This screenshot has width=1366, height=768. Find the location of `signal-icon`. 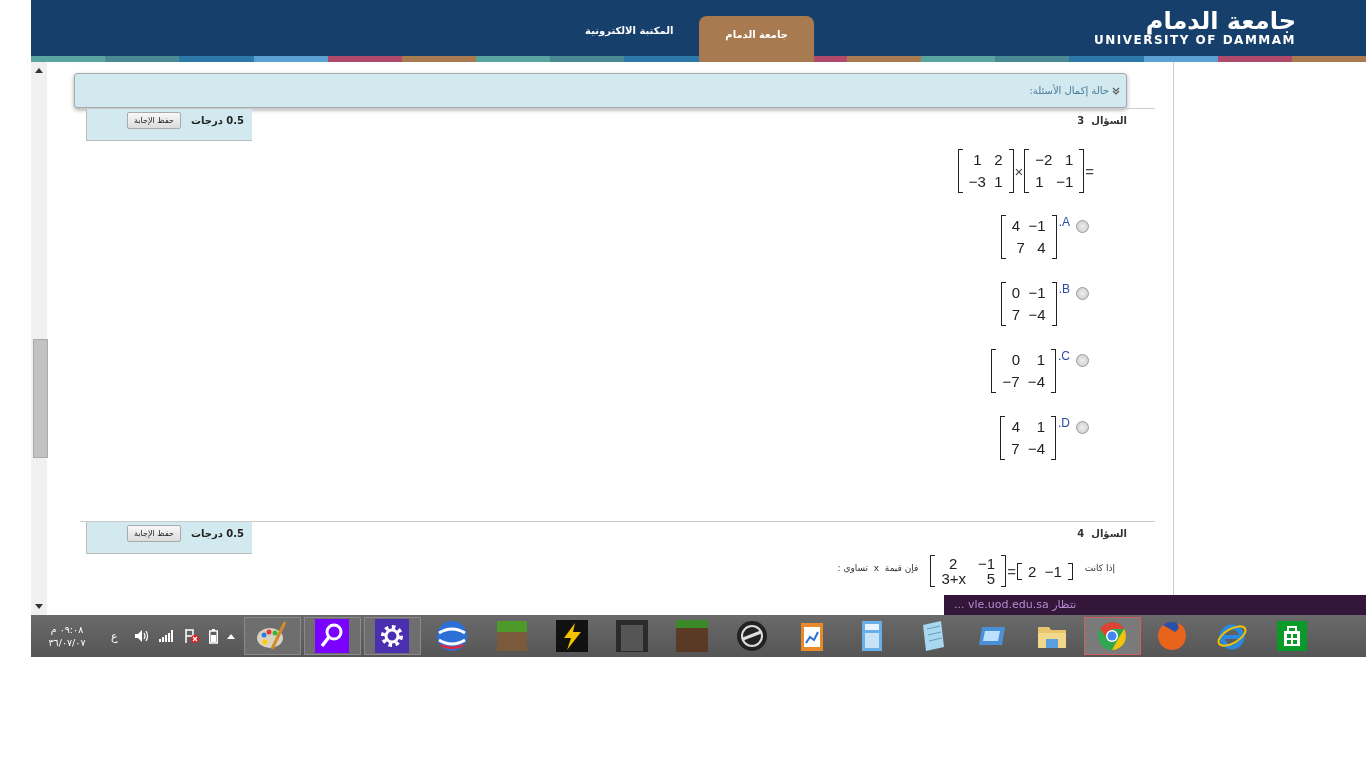

signal-icon is located at coordinates (166, 636).